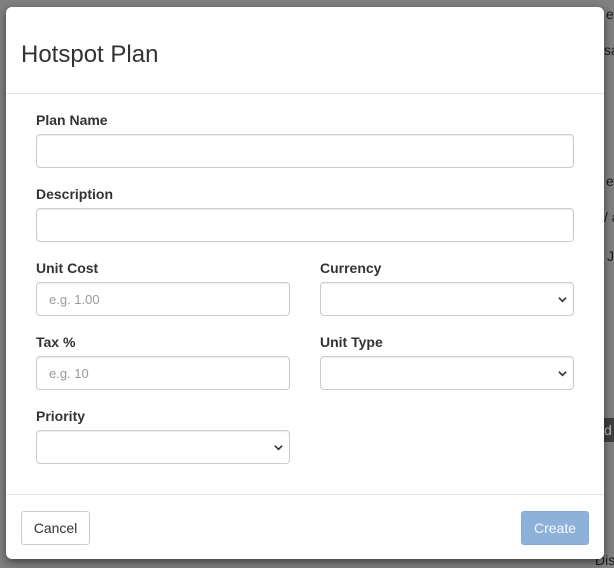 The image size is (614, 568). I want to click on unit-cost-input, so click(163, 299).